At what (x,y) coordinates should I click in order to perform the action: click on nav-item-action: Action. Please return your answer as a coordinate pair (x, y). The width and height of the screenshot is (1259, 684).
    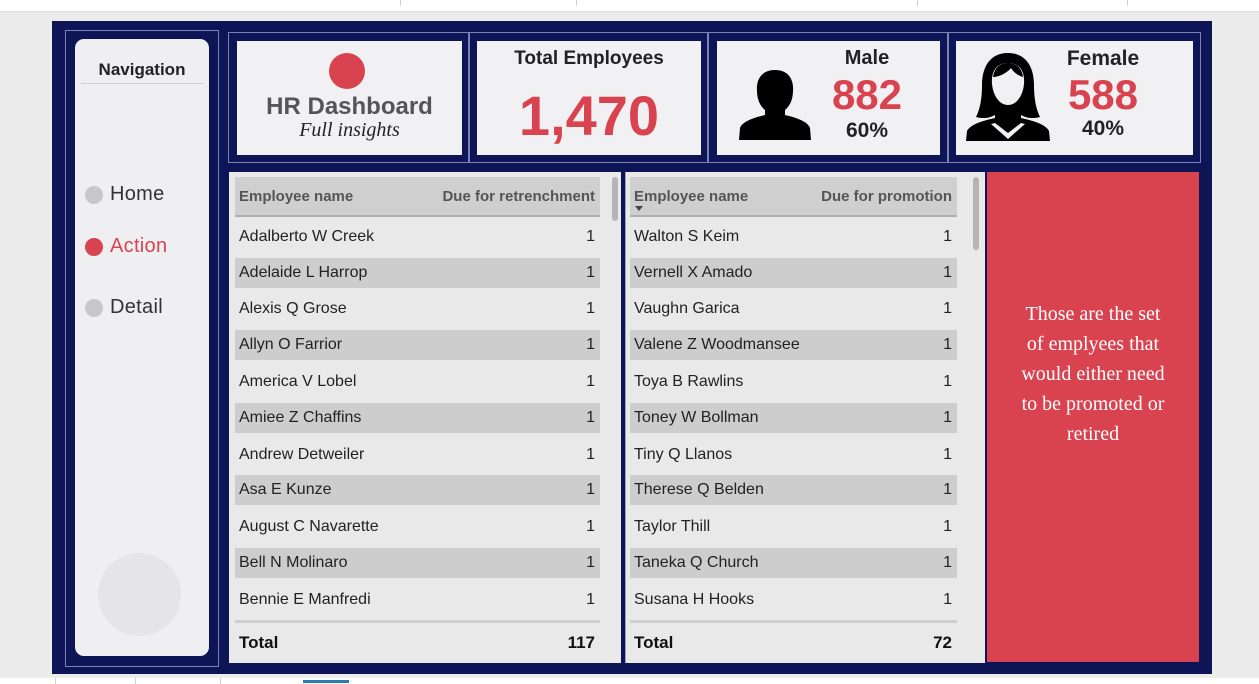
    Looking at the image, I should click on (126, 246).